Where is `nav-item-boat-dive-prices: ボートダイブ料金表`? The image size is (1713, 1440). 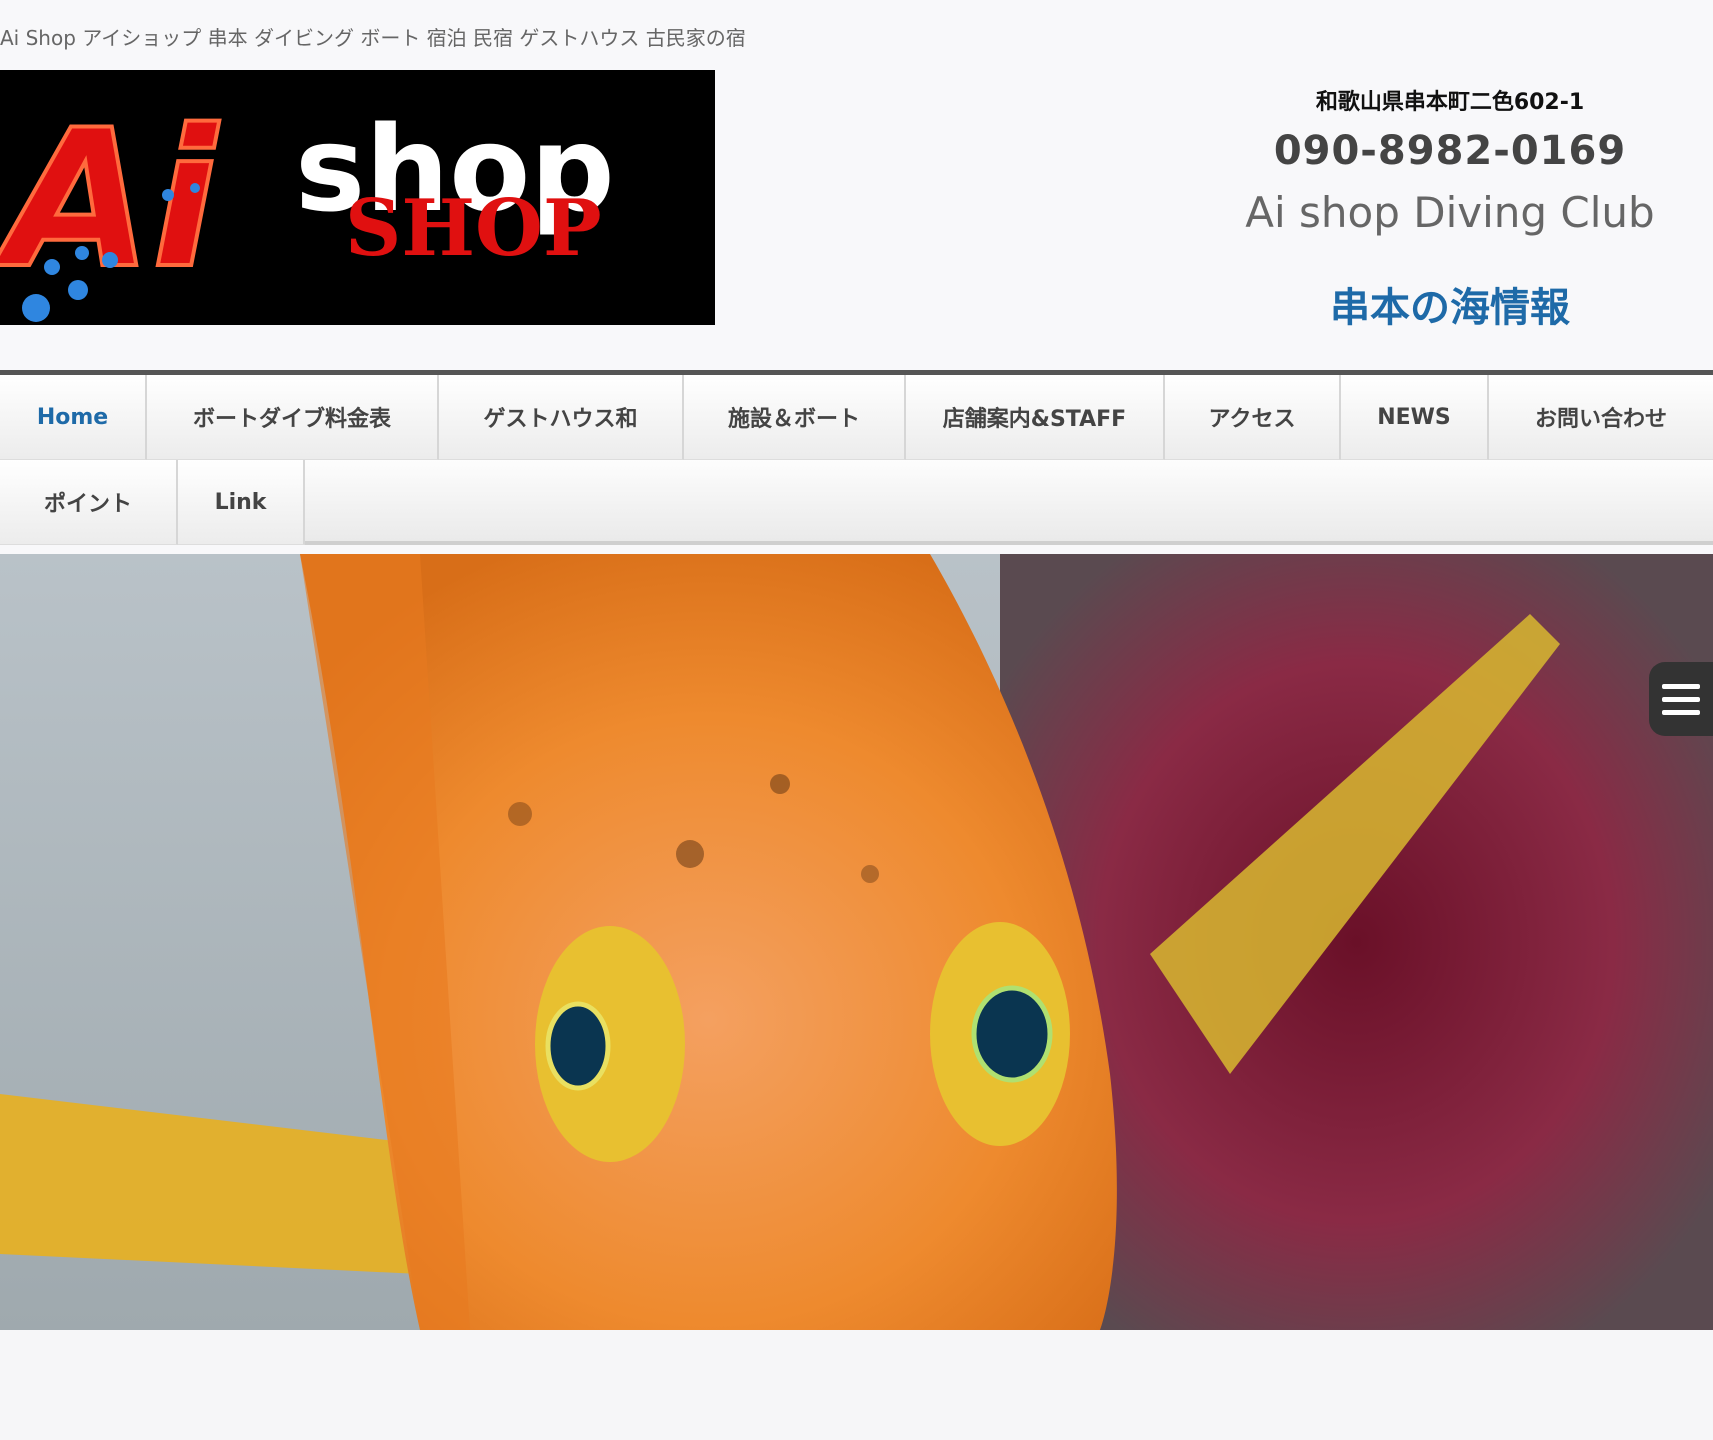 nav-item-boat-dive-prices: ボートダイブ料金表 is located at coordinates (293, 417).